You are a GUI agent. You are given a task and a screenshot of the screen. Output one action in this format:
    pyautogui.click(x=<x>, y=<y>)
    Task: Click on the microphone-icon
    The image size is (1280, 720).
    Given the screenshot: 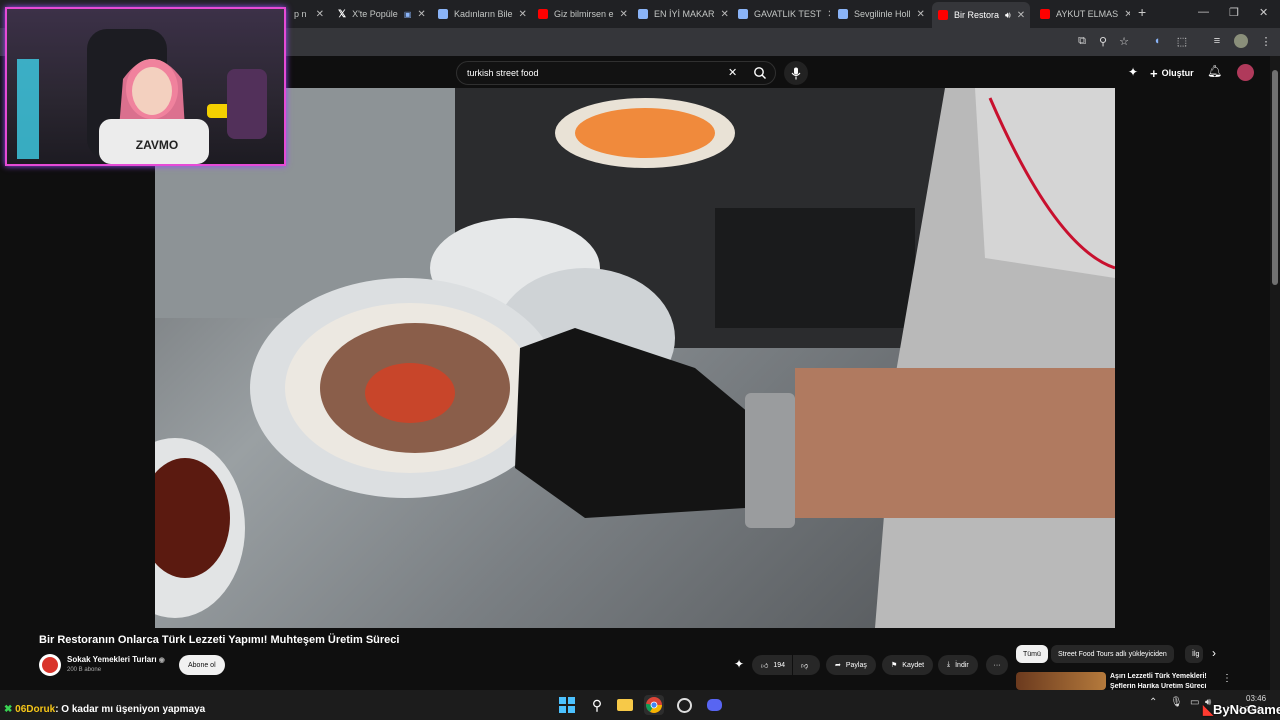 What is the action you would take?
    pyautogui.click(x=796, y=73)
    